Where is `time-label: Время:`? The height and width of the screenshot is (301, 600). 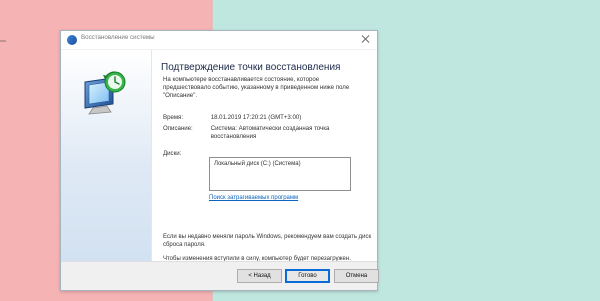
time-label: Время: is located at coordinates (173, 117).